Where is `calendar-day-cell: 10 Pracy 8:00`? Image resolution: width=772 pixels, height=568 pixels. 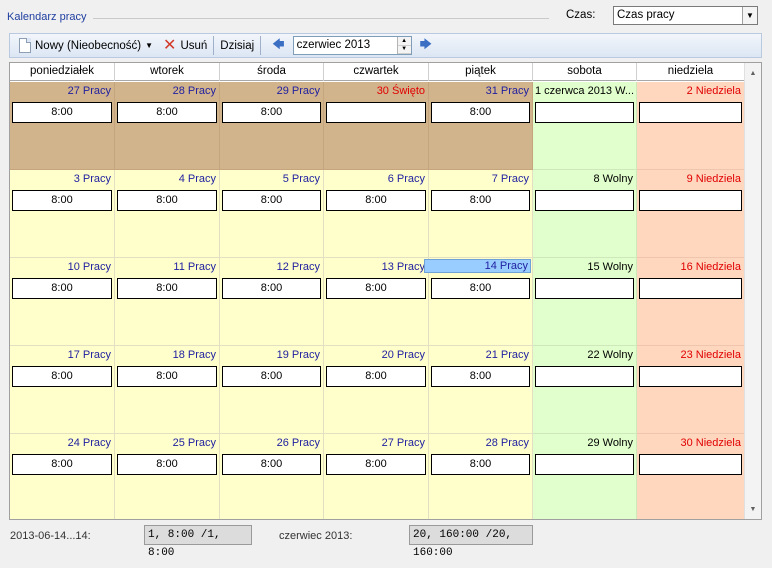 calendar-day-cell: 10 Pracy 8:00 is located at coordinates (62, 302).